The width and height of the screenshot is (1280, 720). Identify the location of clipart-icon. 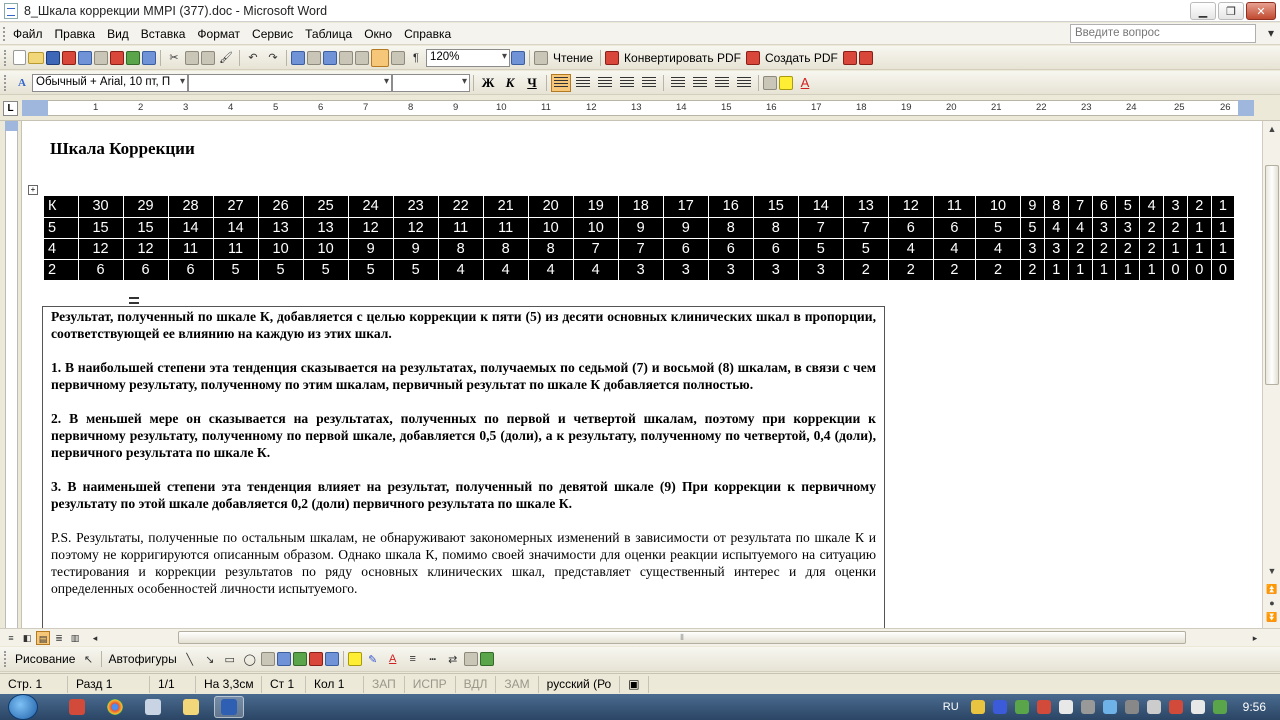
(315, 659).